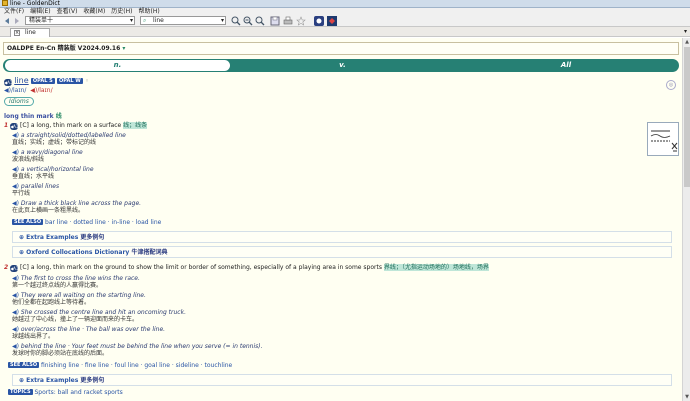  I want to click on oxford-collocations-toggle: ⊕ Oxford Collocations Dictionary 牛津搭配词典, so click(342, 252).